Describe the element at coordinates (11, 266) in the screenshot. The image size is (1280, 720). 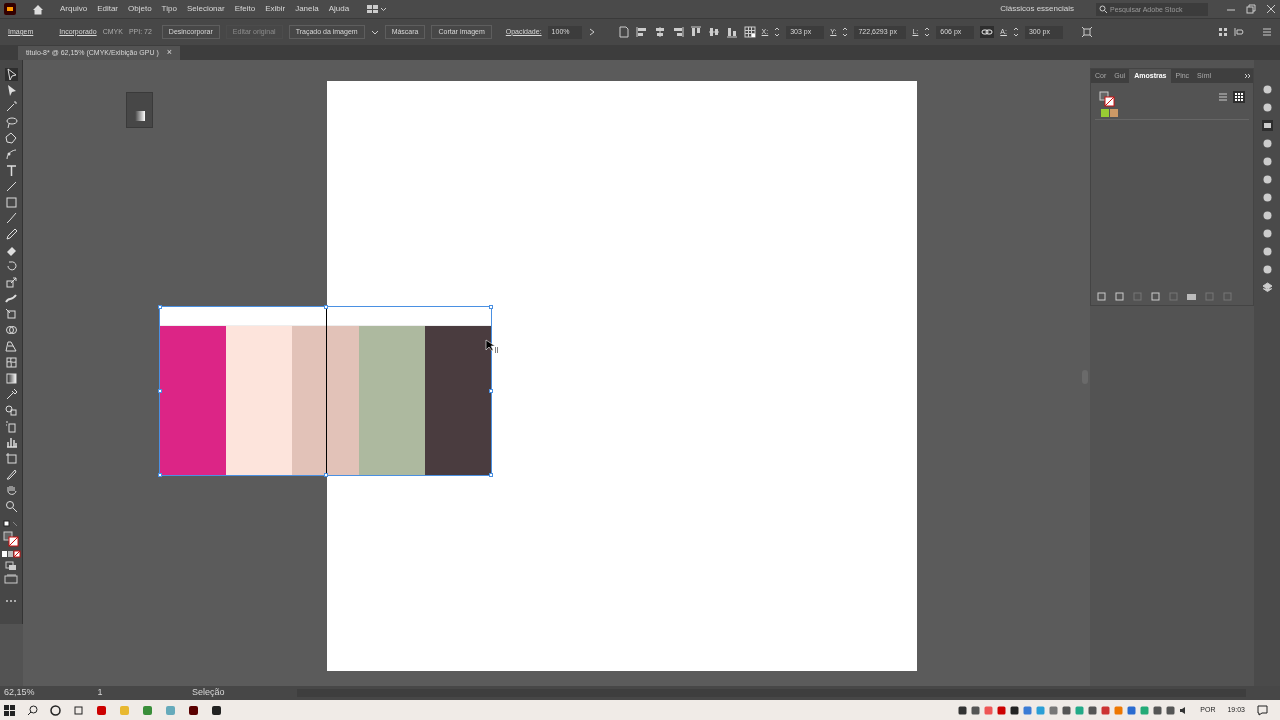
I see `rotate-tool-icon` at that location.